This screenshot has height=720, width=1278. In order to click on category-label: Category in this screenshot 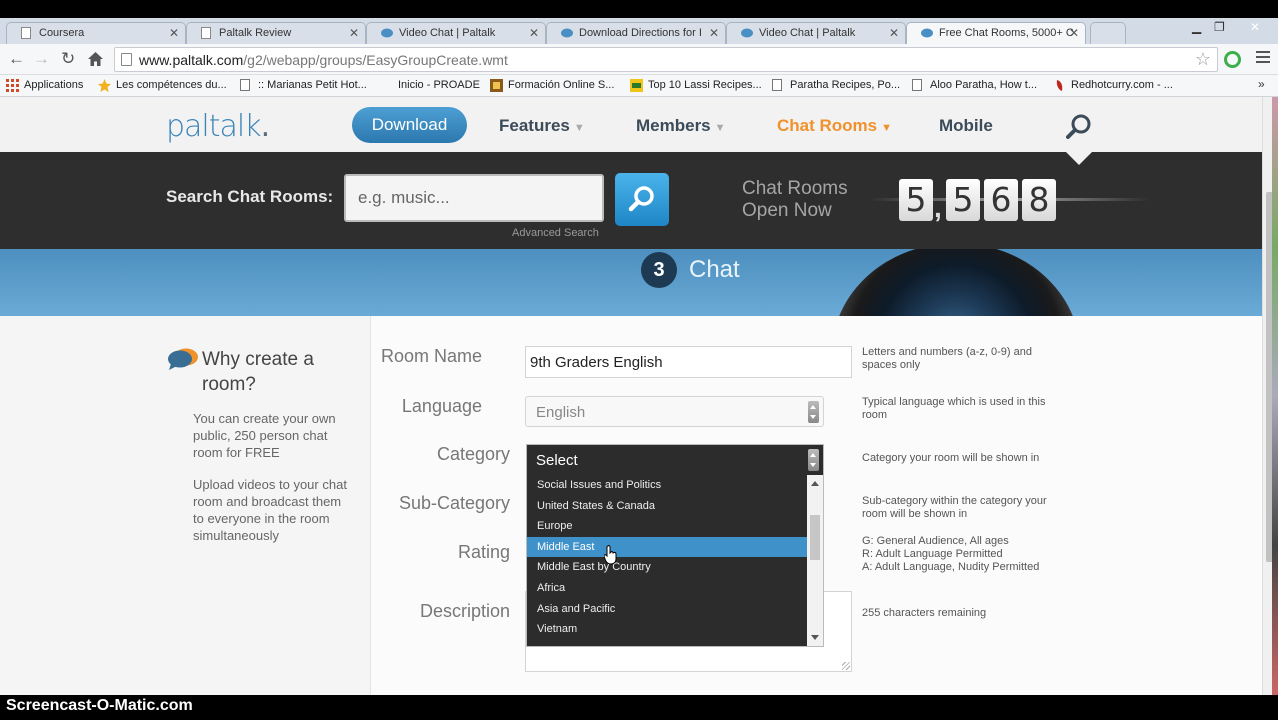, I will do `click(473, 454)`.